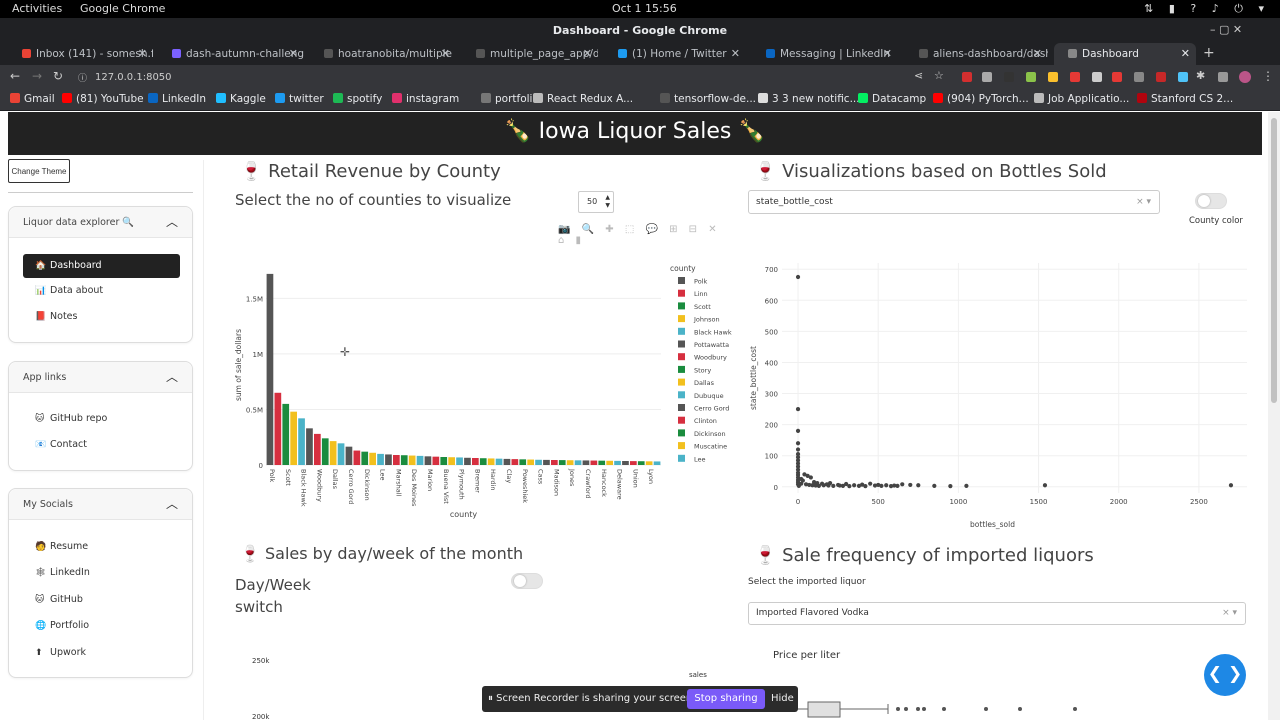 The height and width of the screenshot is (720, 1280). I want to click on bookmark-item: instagram, so click(425, 99).